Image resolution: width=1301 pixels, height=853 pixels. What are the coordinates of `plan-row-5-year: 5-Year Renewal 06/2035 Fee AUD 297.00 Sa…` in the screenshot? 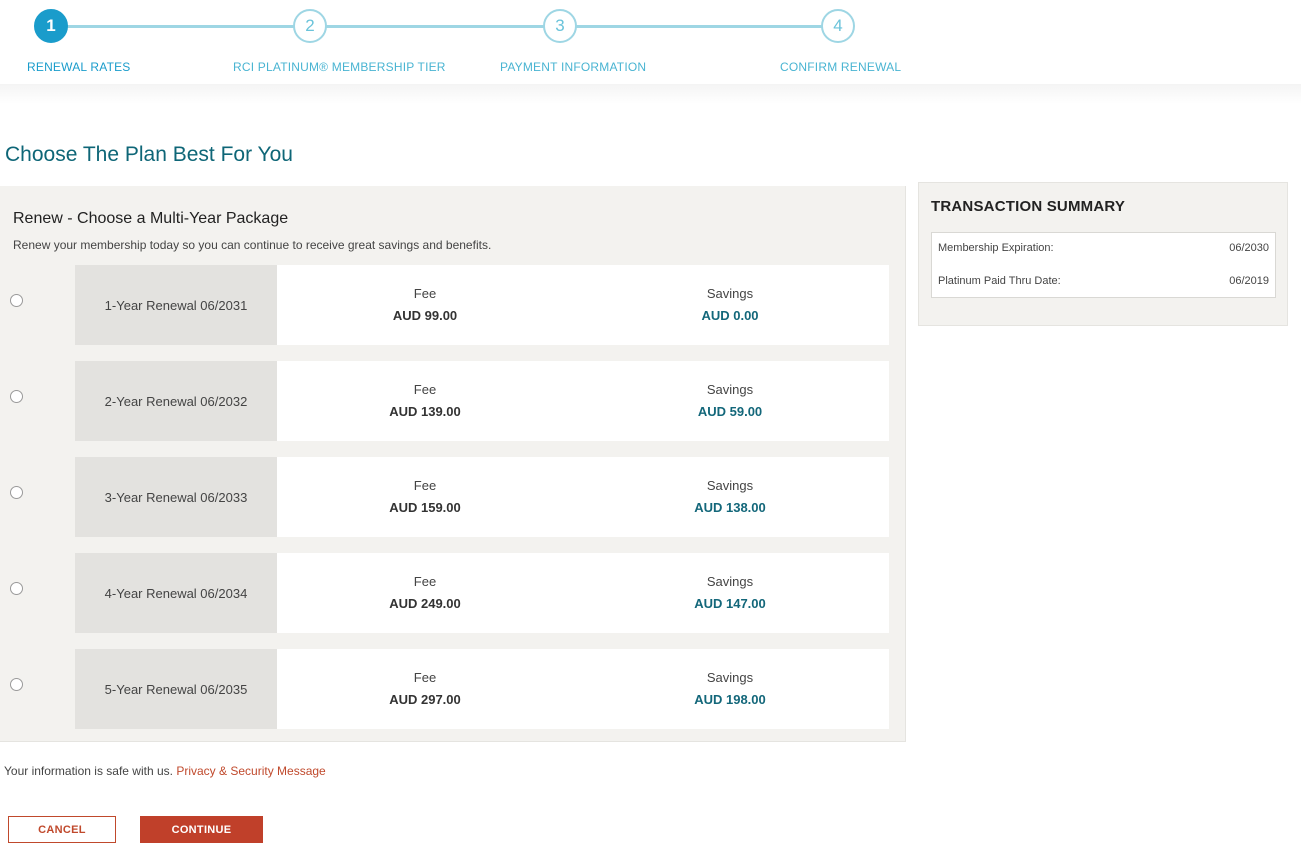 It's located at (452, 689).